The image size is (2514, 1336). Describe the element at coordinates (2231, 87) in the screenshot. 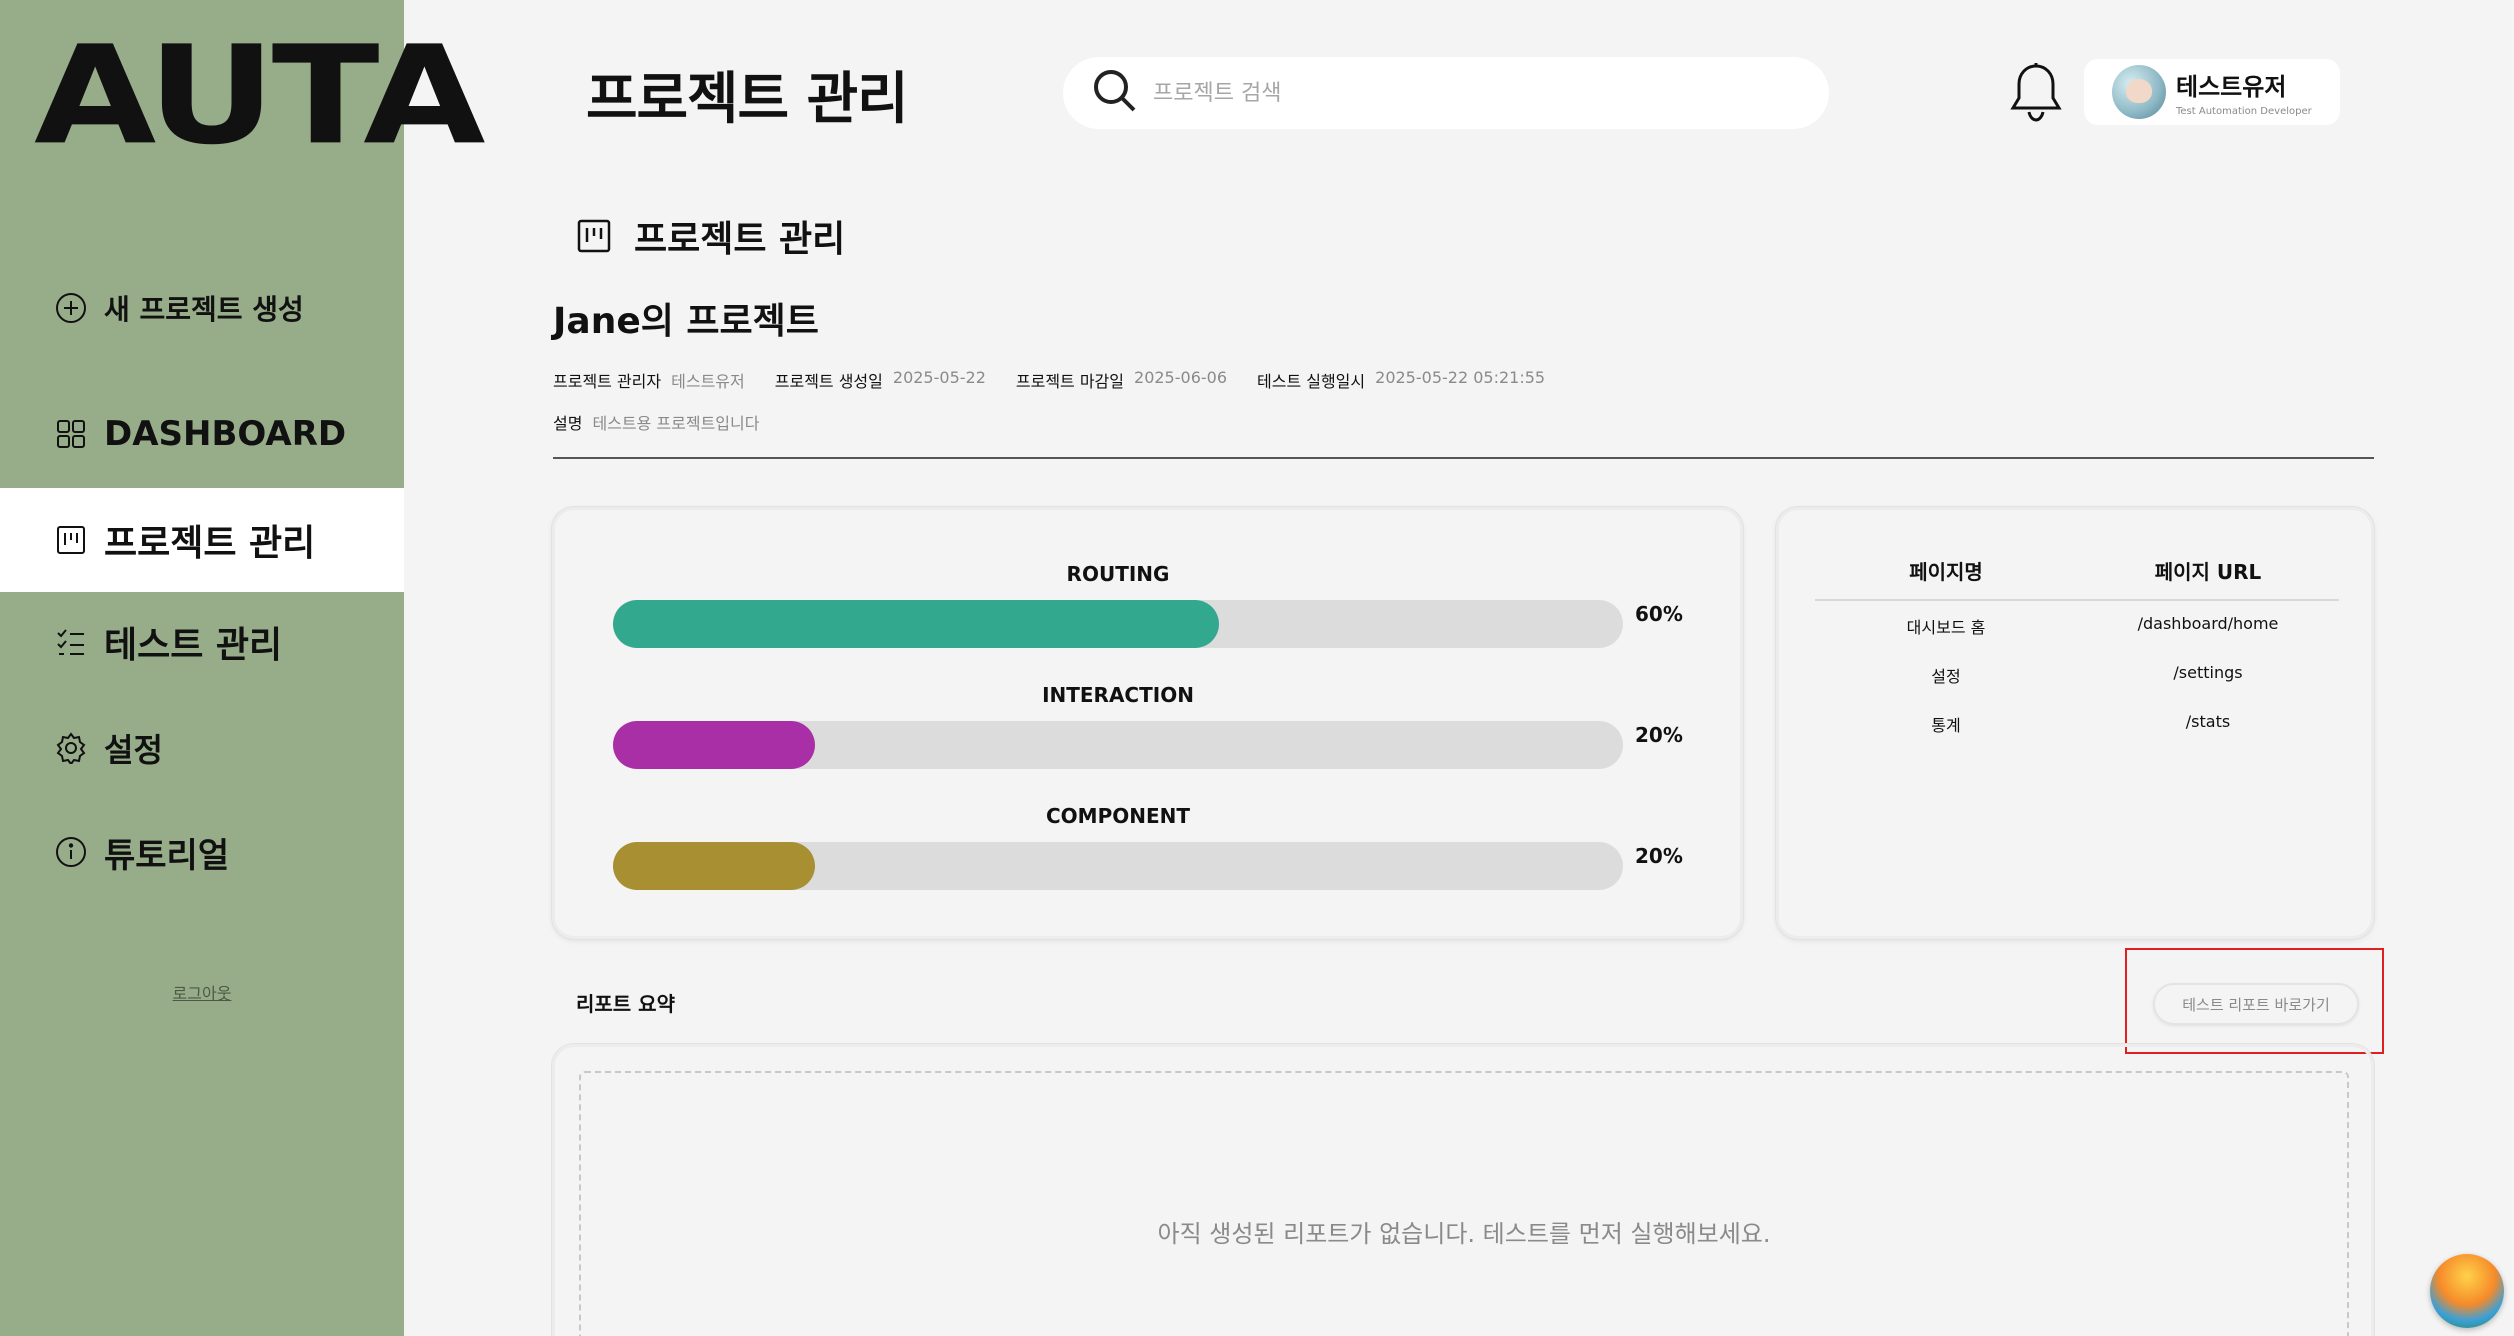

I see `user-name: 테스트유저` at that location.